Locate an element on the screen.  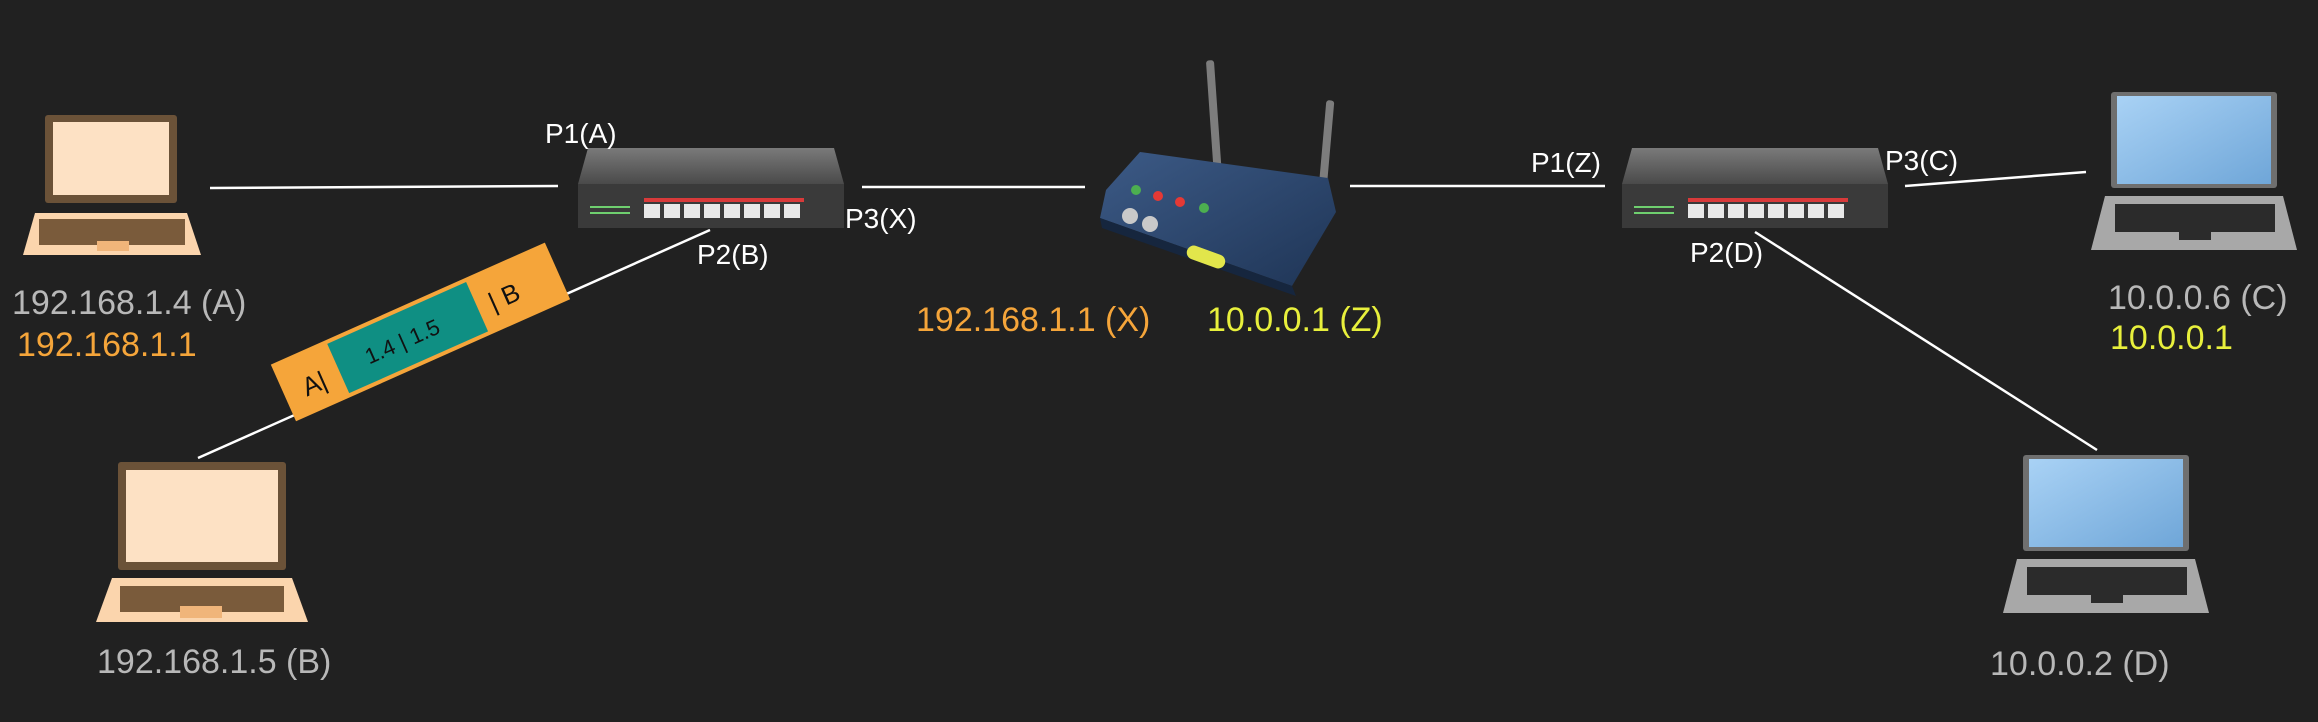
laptop-b-icon is located at coordinates (202, 542).